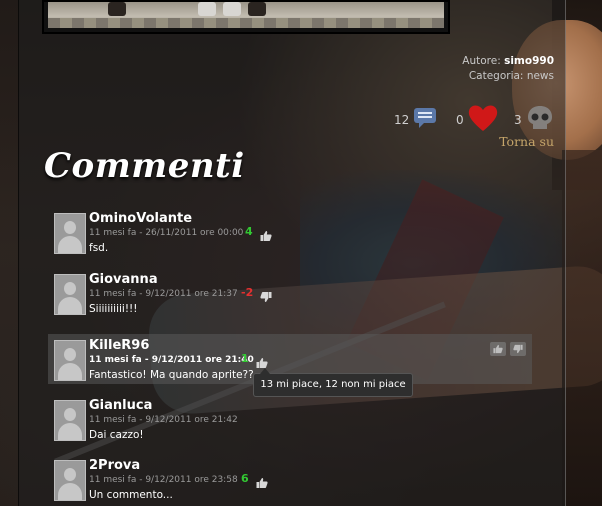  What do you see at coordinates (333, 382) in the screenshot?
I see `votes-tooltip: 13 mi piace, 12 non mi piace` at bounding box center [333, 382].